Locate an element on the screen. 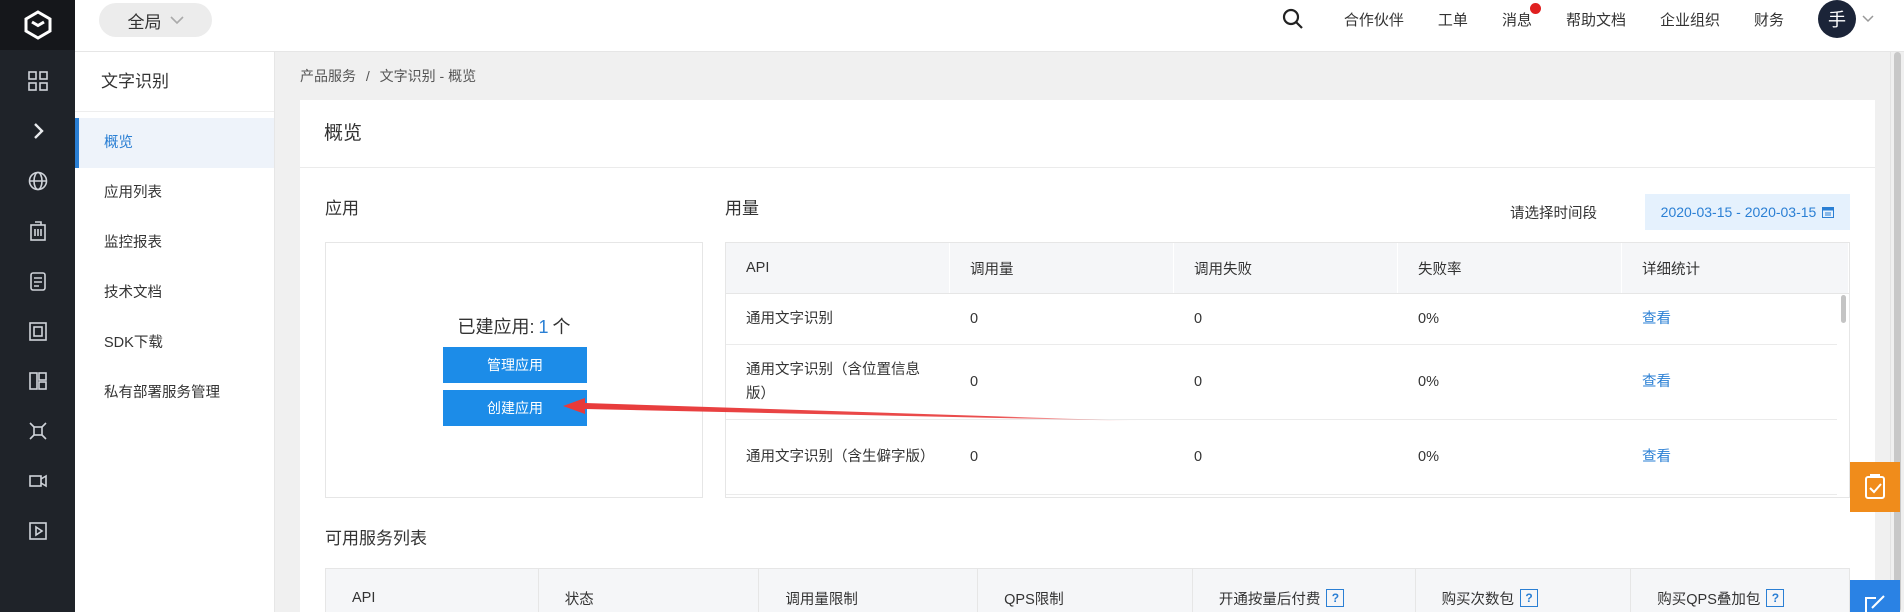 Image resolution: width=1904 pixels, height=612 pixels. table-row: 通用文字识别（含生僻字版） 0 0 0% 查看 is located at coordinates (1281, 457).